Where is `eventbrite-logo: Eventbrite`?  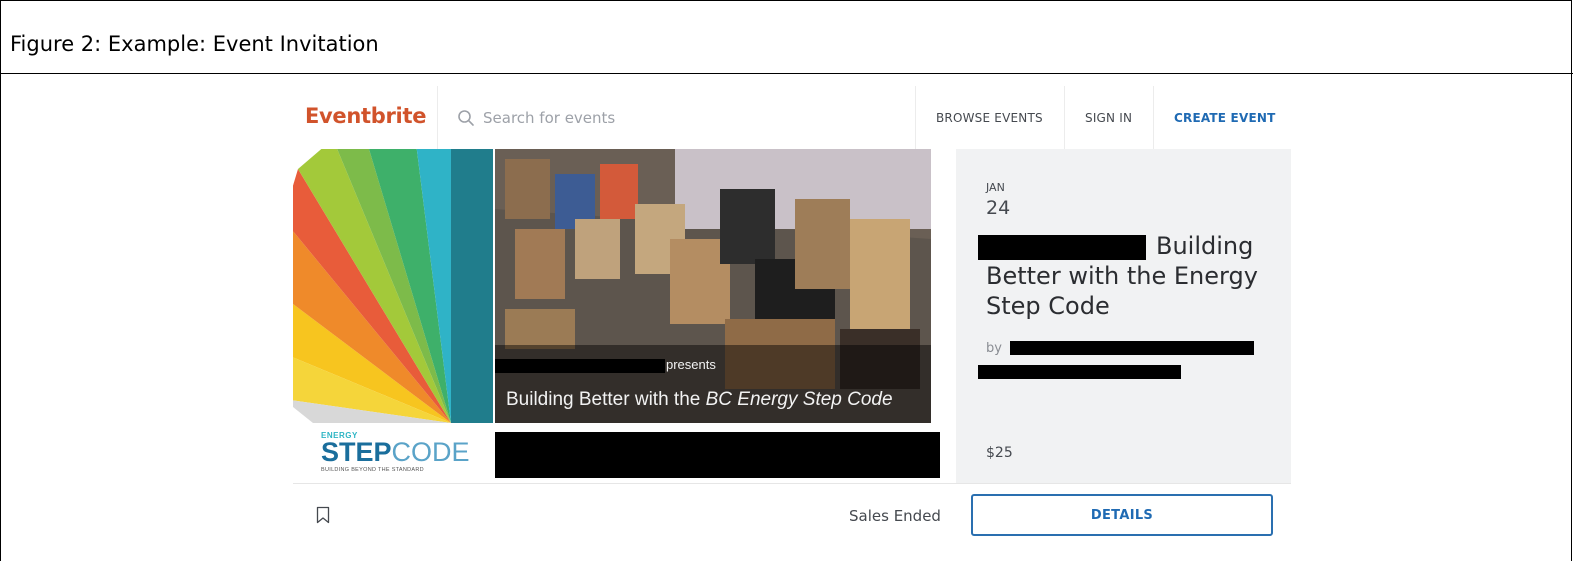 eventbrite-logo: Eventbrite is located at coordinates (365, 116).